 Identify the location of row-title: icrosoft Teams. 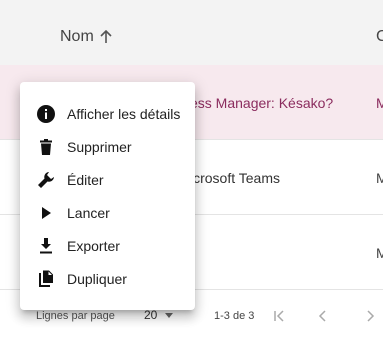
(235, 178).